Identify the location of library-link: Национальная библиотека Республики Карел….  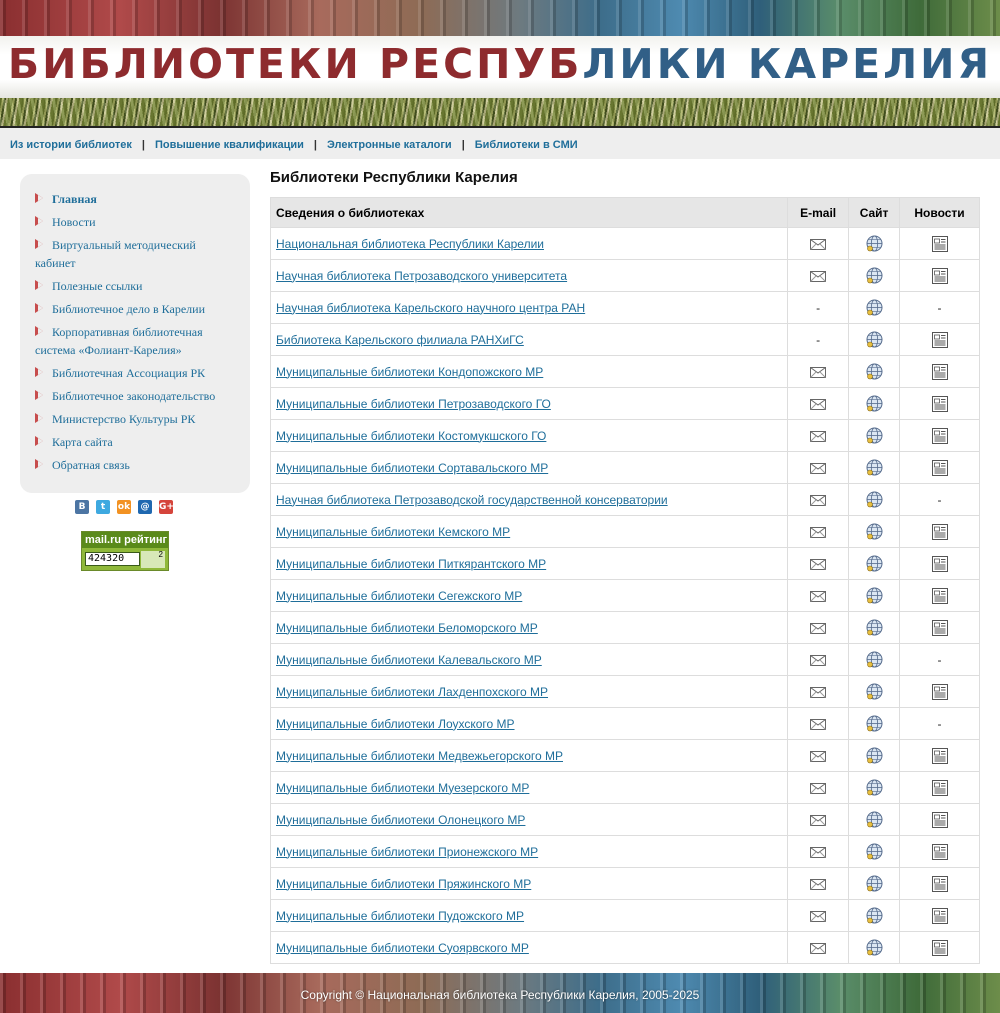
(410, 244).